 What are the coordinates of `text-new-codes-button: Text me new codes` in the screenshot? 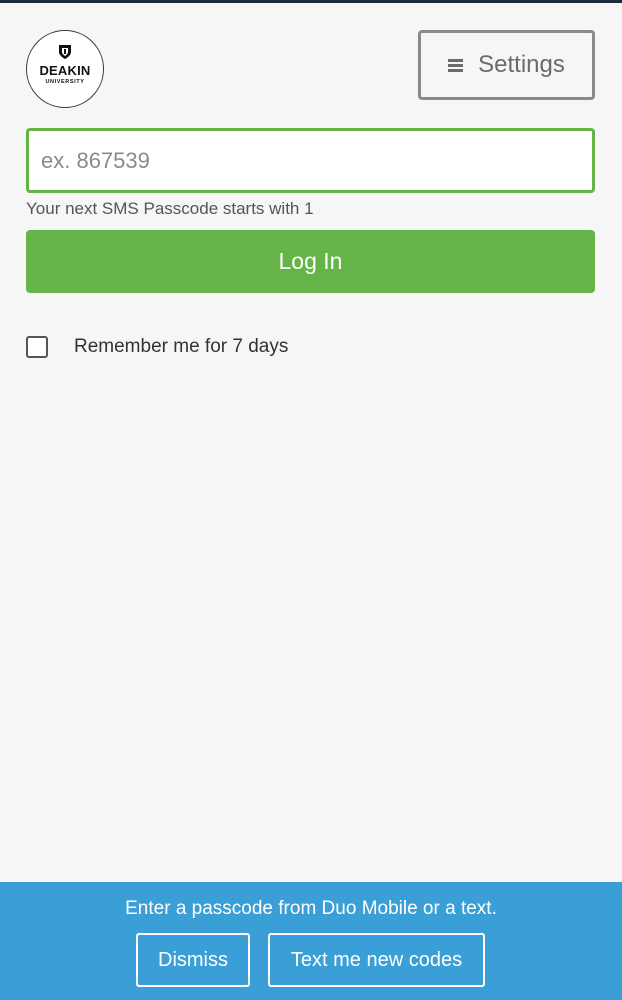 It's located at (376, 960).